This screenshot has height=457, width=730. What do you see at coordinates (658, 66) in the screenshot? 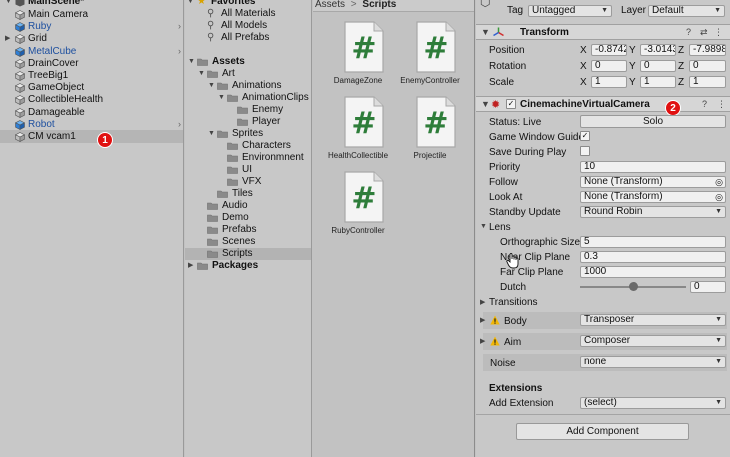
I see `transform-rotation-y-input: 0` at bounding box center [658, 66].